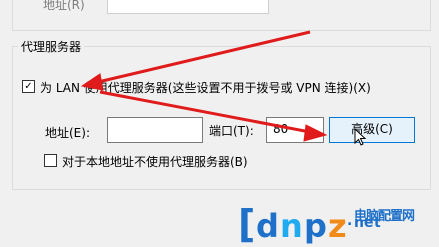 Image resolution: width=439 pixels, height=247 pixels. Describe the element at coordinates (360, 137) in the screenshot. I see `mouse-cursor-icon` at that location.